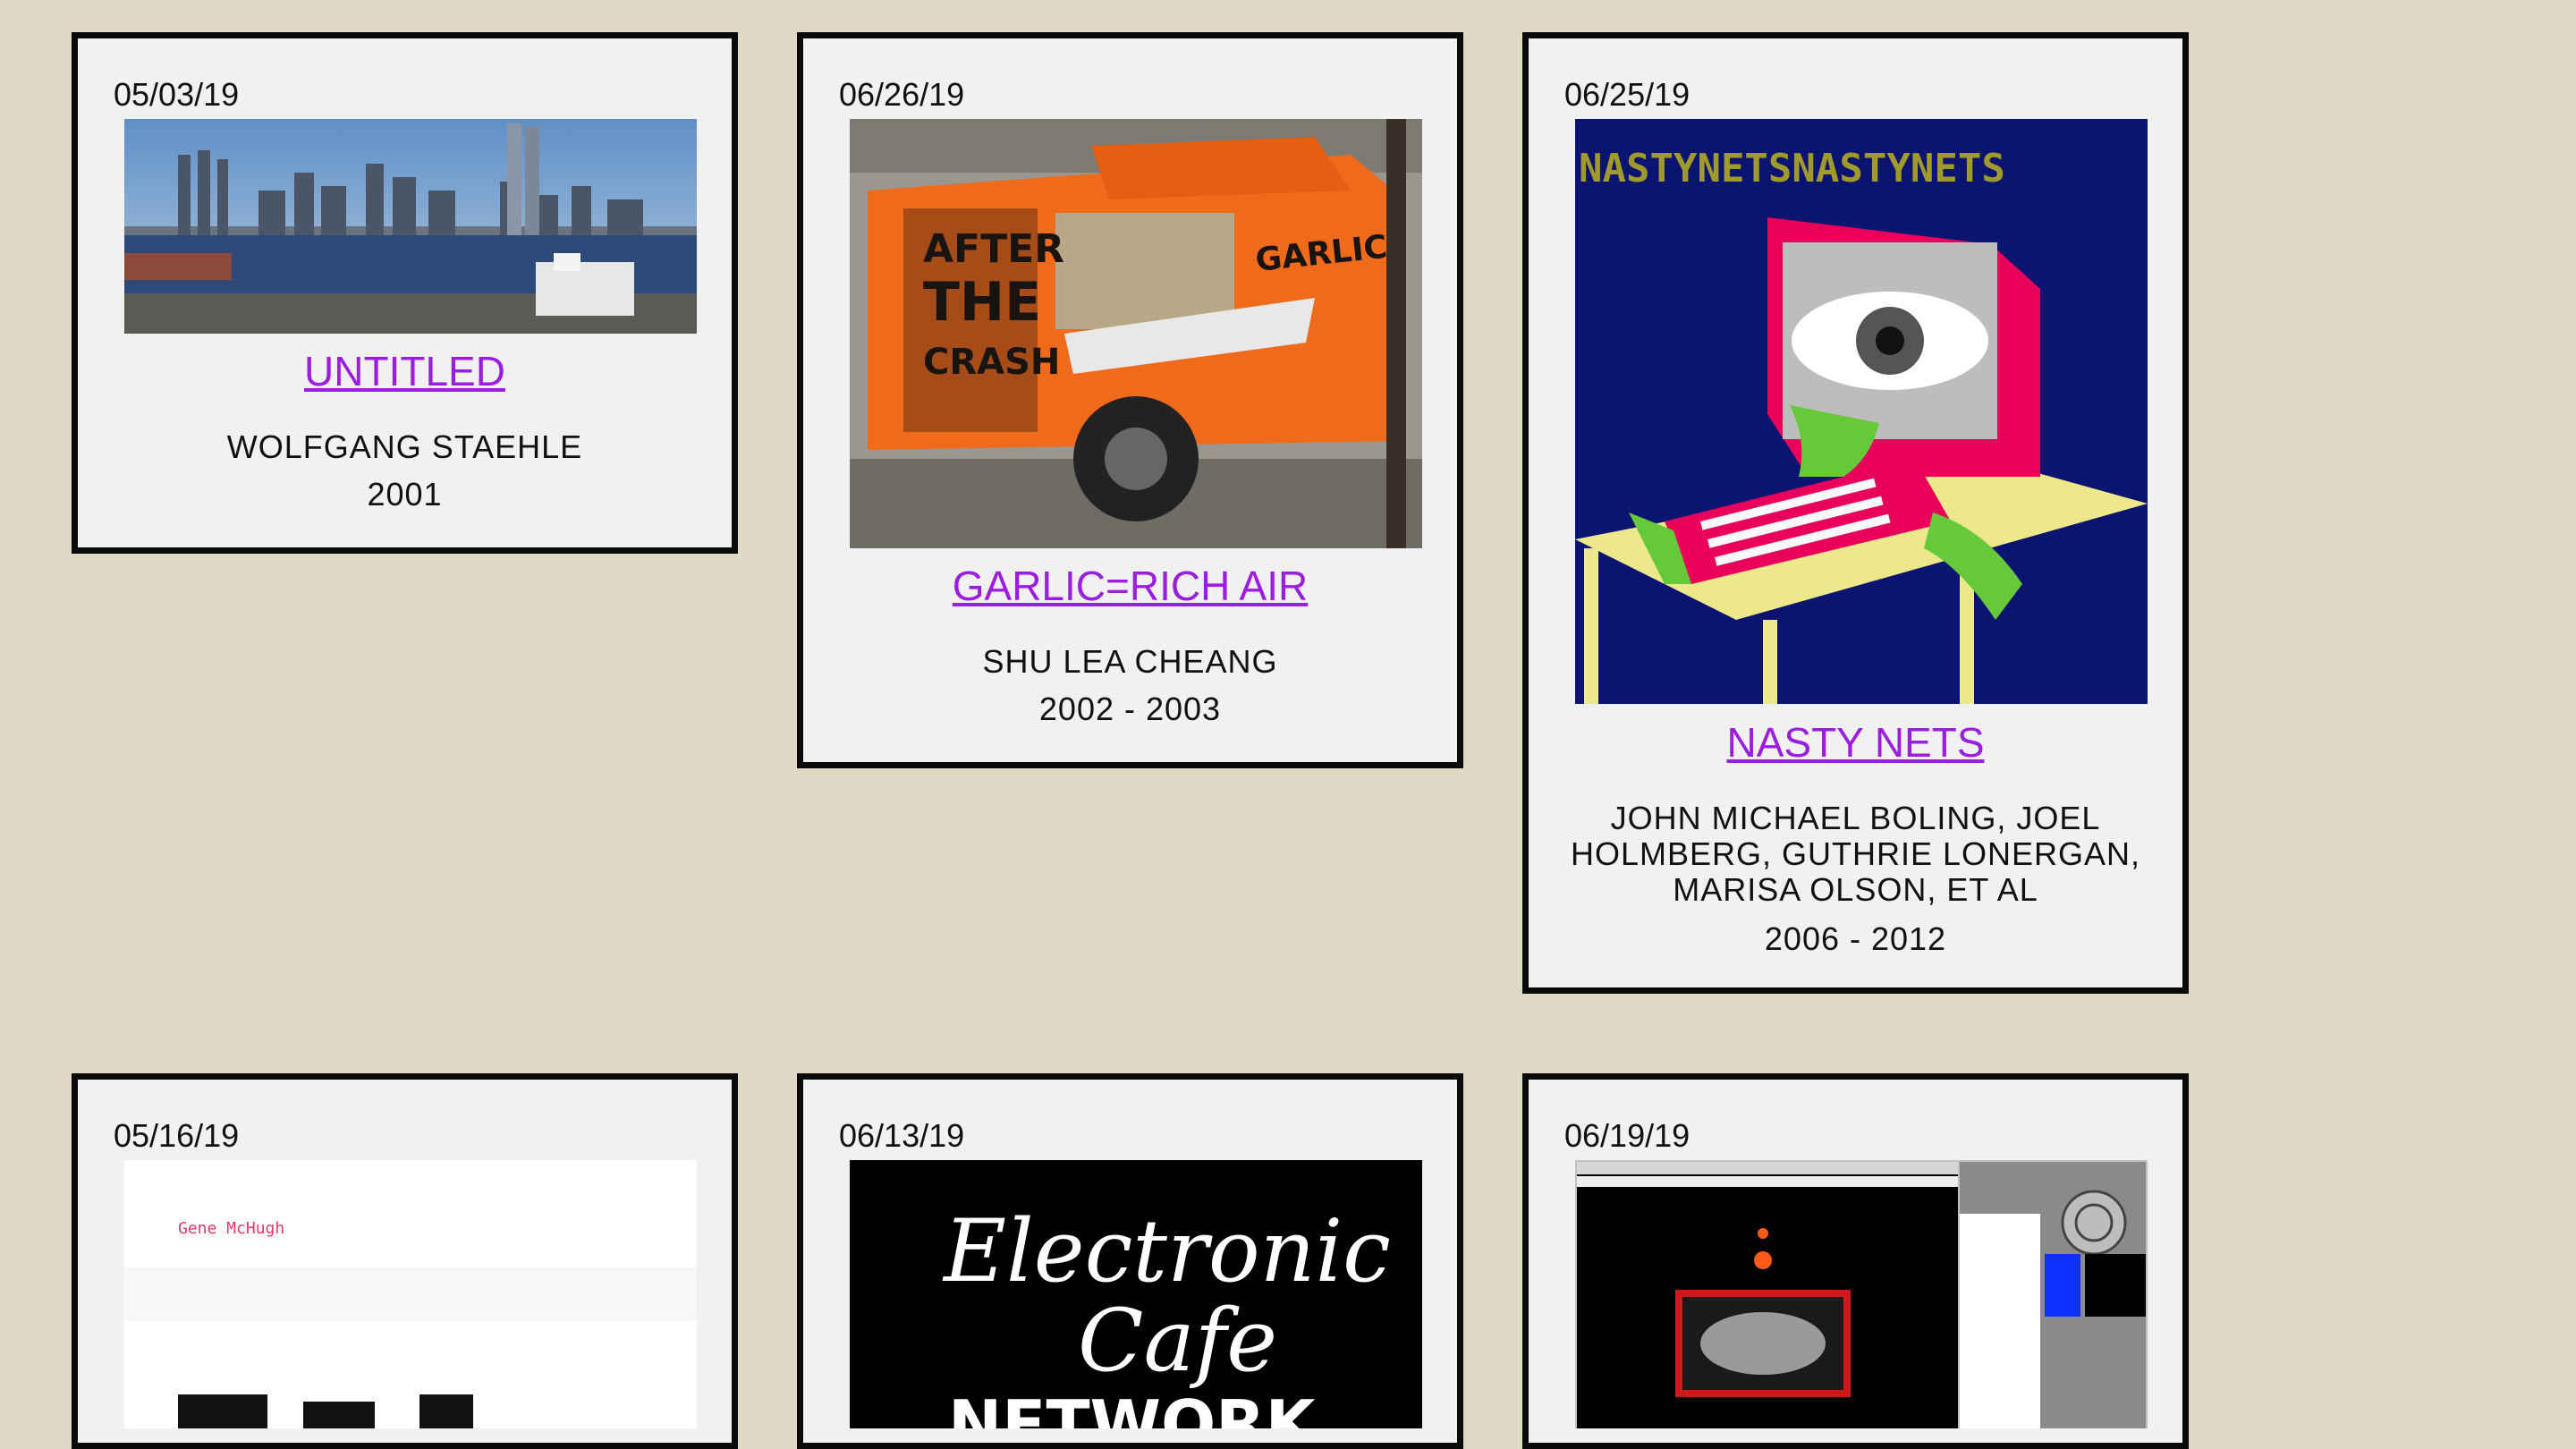 The image size is (2576, 1449). What do you see at coordinates (902, 1135) in the screenshot?
I see `card-date: 06/13/19` at bounding box center [902, 1135].